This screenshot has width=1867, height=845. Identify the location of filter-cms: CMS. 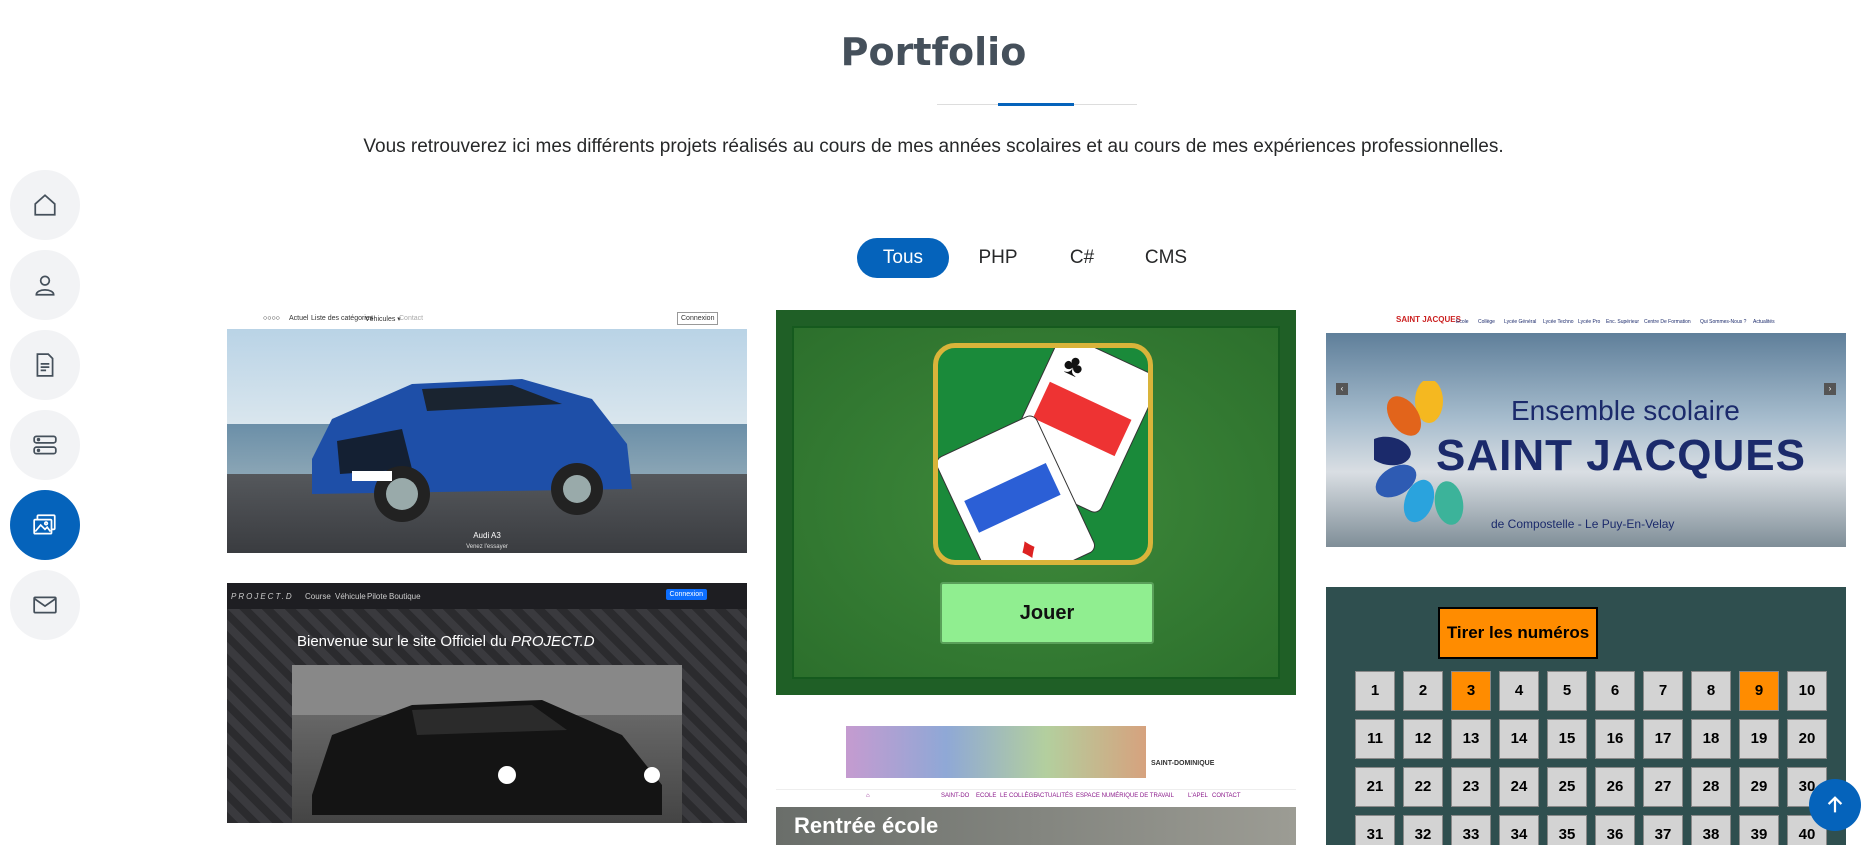
(1166, 258).